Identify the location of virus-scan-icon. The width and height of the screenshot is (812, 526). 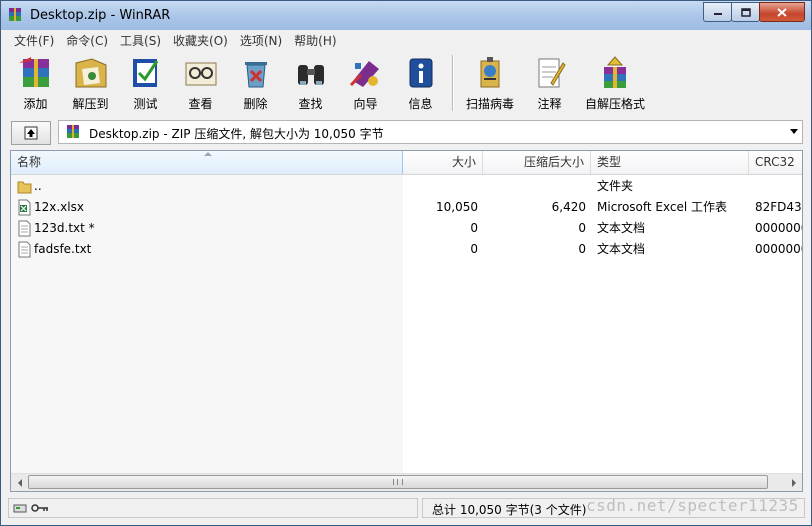
(490, 72).